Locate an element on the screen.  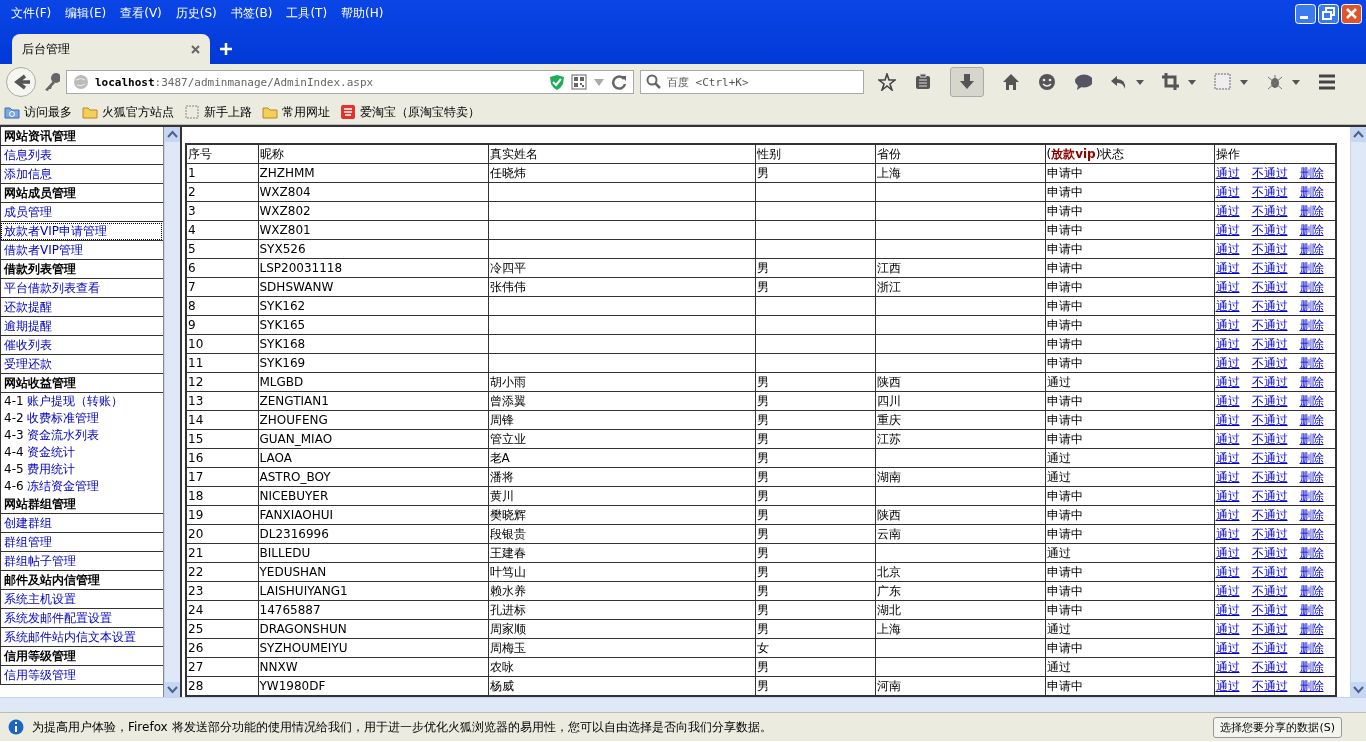
reload-icon is located at coordinates (619, 82).